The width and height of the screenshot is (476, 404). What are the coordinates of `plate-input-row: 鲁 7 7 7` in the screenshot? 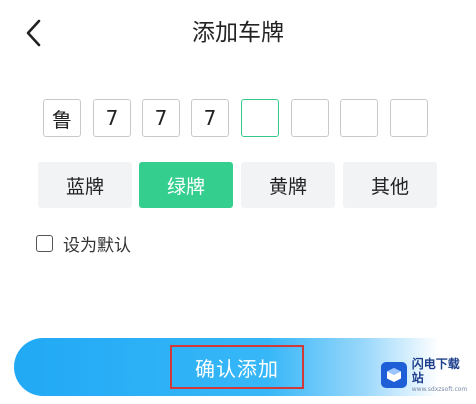 It's located at (238, 119).